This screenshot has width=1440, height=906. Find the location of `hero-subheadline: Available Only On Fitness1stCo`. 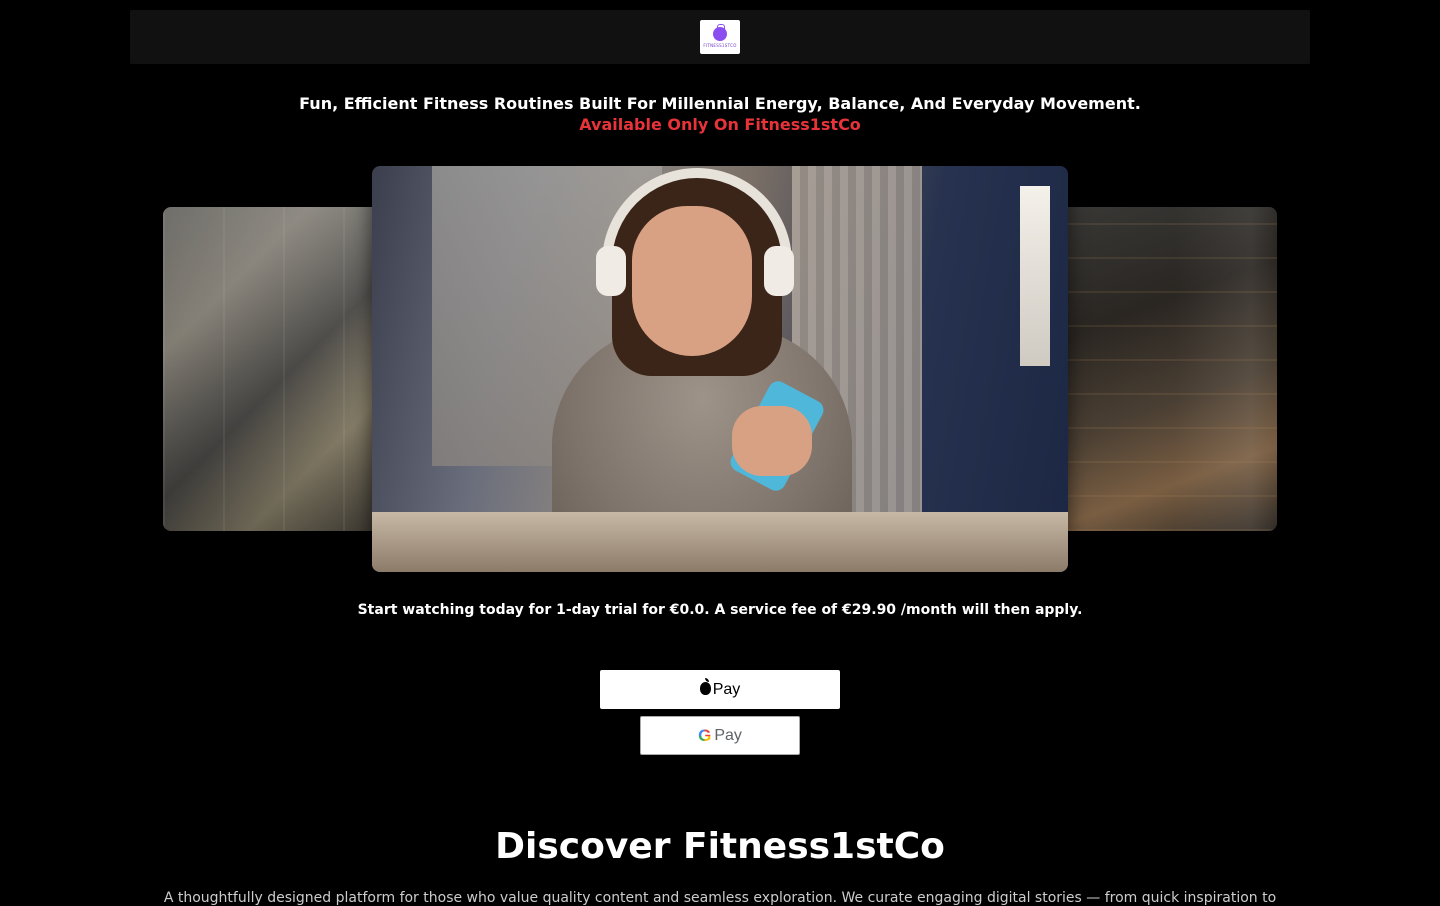

hero-subheadline: Available Only On Fitness1stCo is located at coordinates (720, 124).